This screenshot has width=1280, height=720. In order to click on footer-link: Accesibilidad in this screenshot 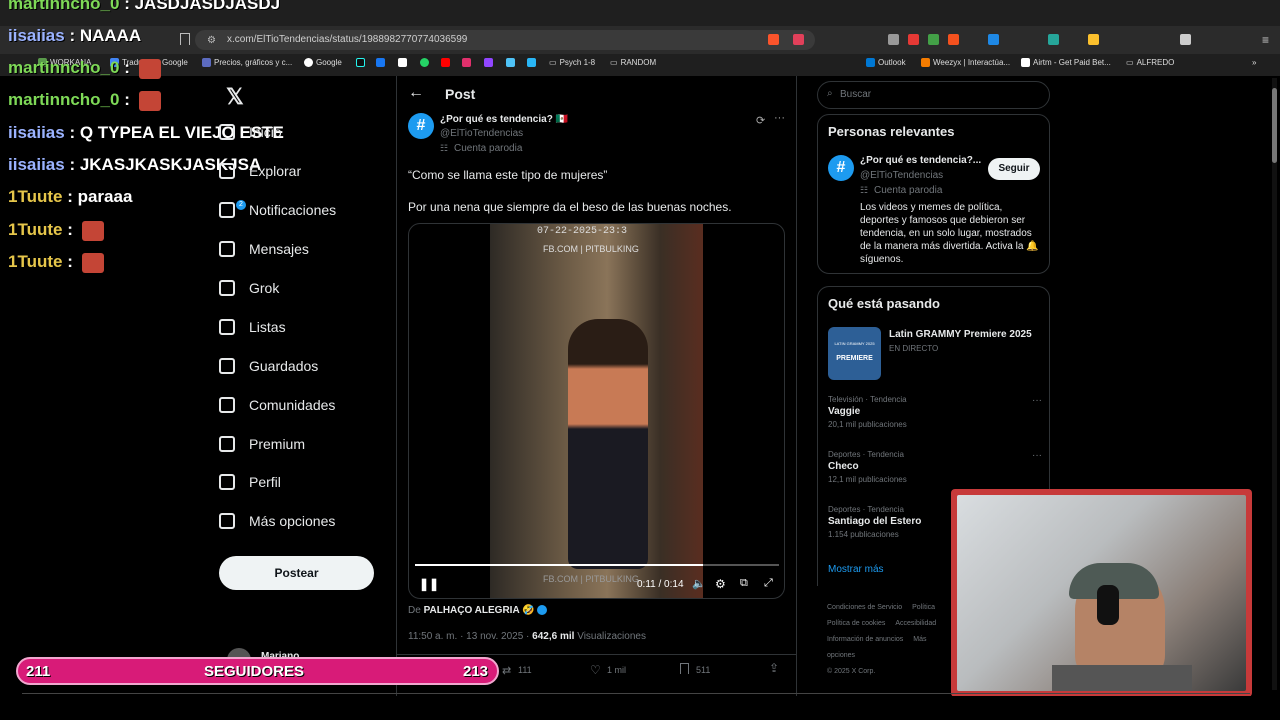, I will do `click(915, 623)`.